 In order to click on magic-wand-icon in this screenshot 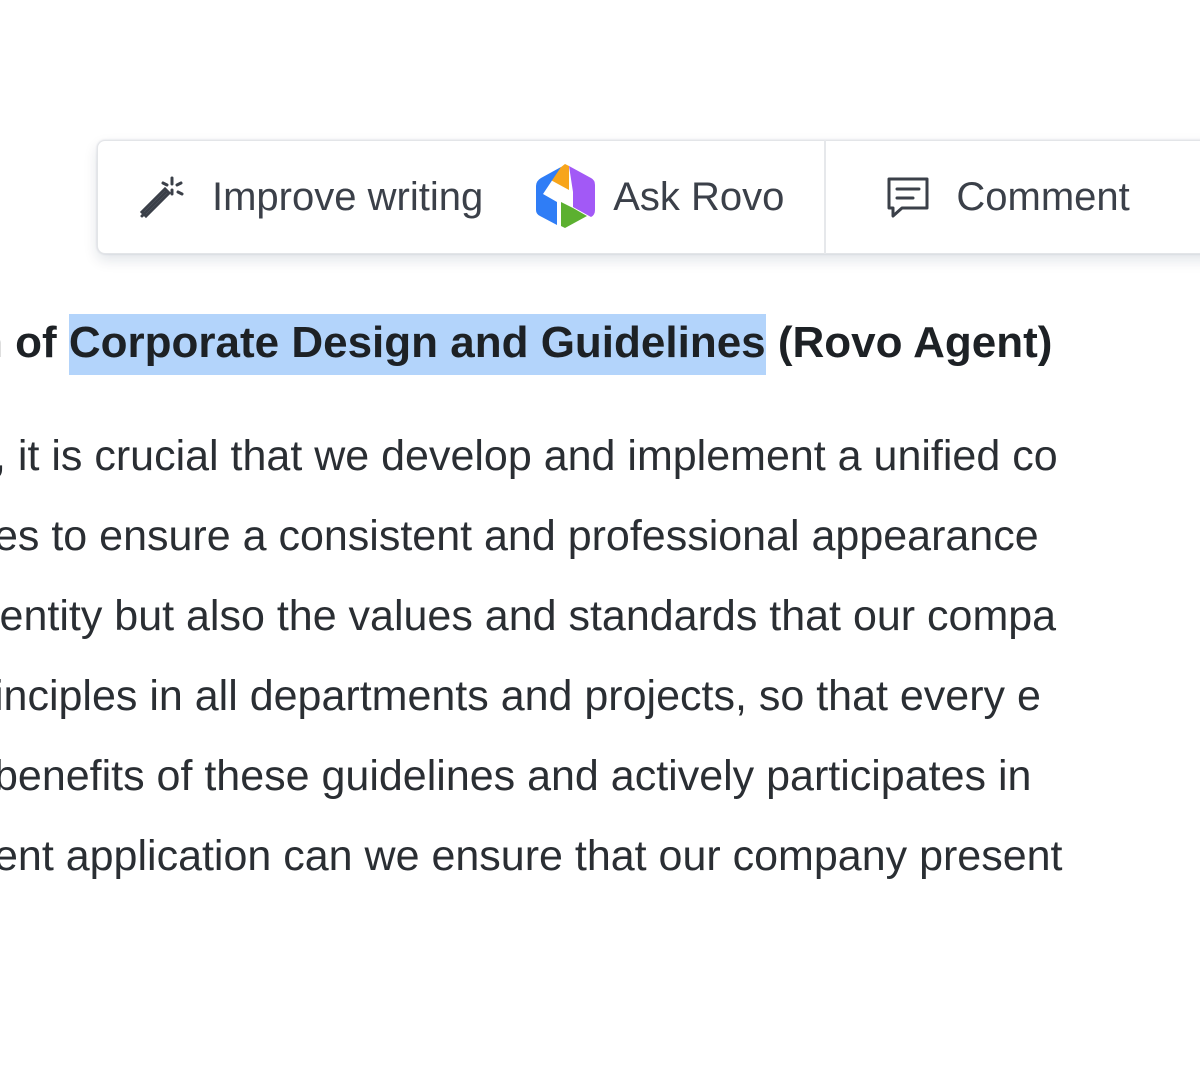, I will do `click(161, 197)`.